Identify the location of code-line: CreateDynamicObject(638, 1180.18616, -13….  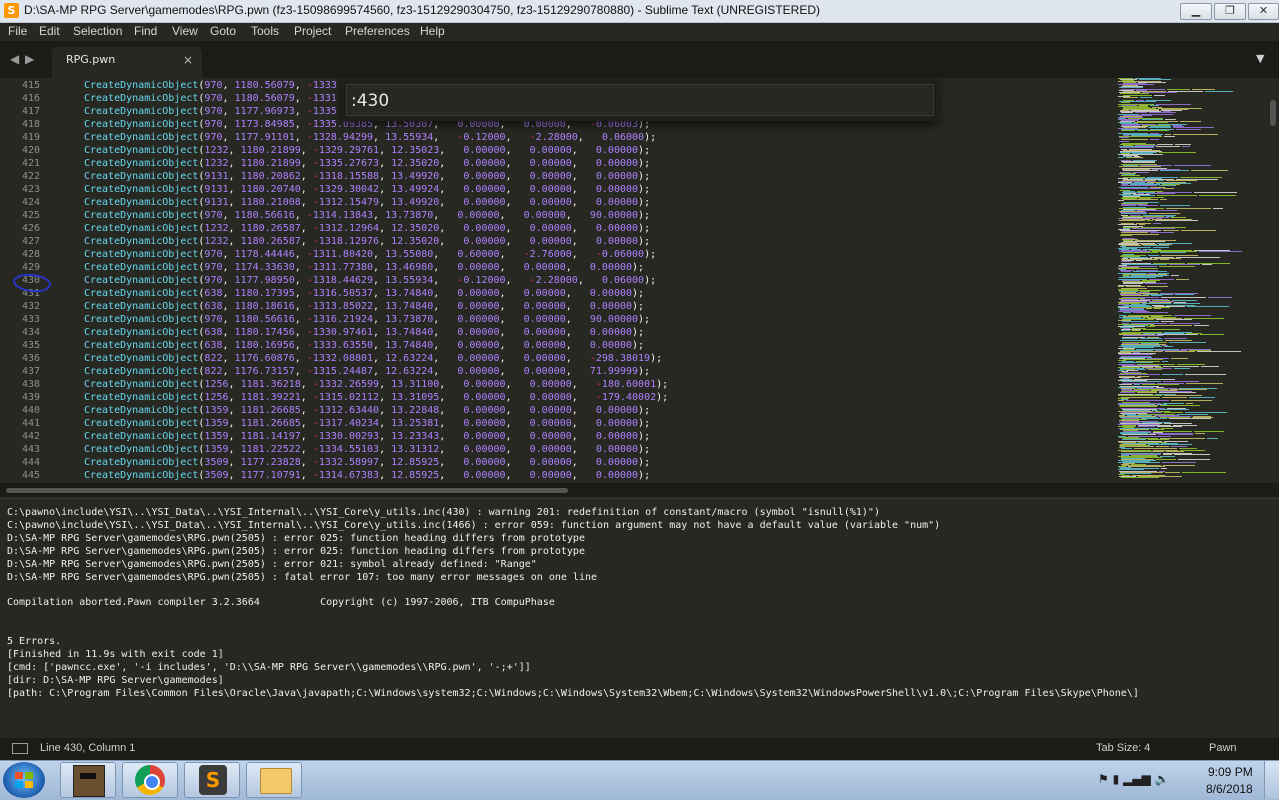
(364, 306).